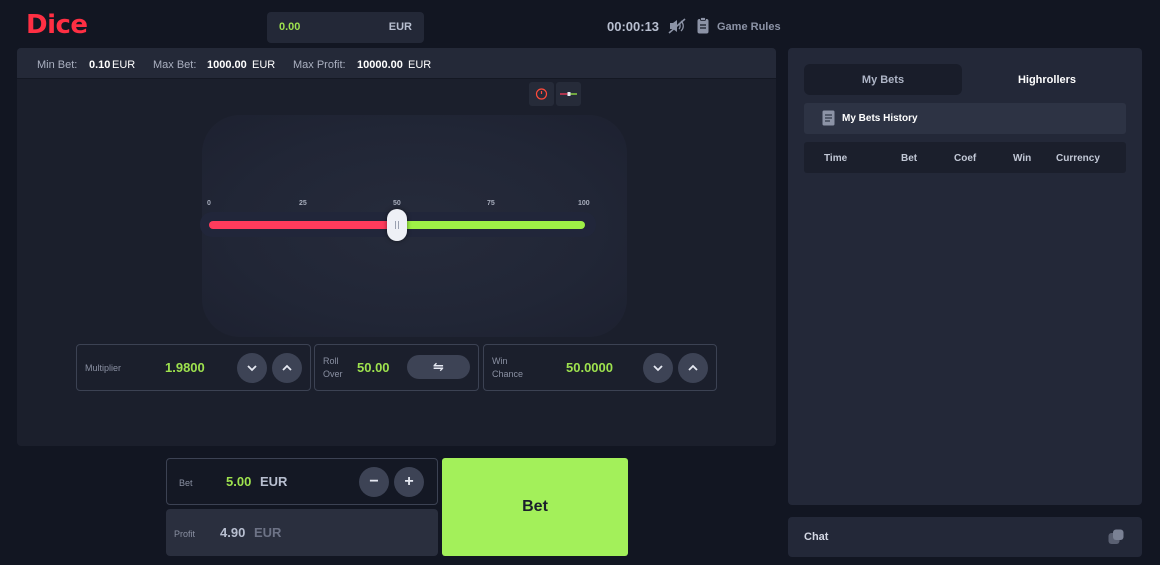 The height and width of the screenshot is (565, 1160). Describe the element at coordinates (1078, 158) in the screenshot. I see `col-currency: Currency` at that location.